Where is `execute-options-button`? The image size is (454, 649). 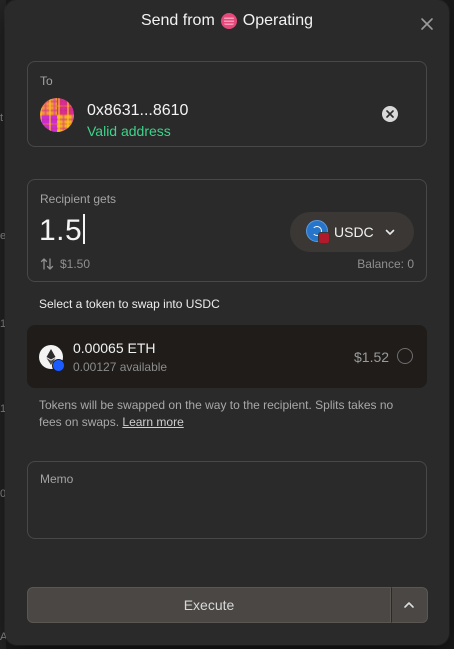 execute-options-button is located at coordinates (409, 605).